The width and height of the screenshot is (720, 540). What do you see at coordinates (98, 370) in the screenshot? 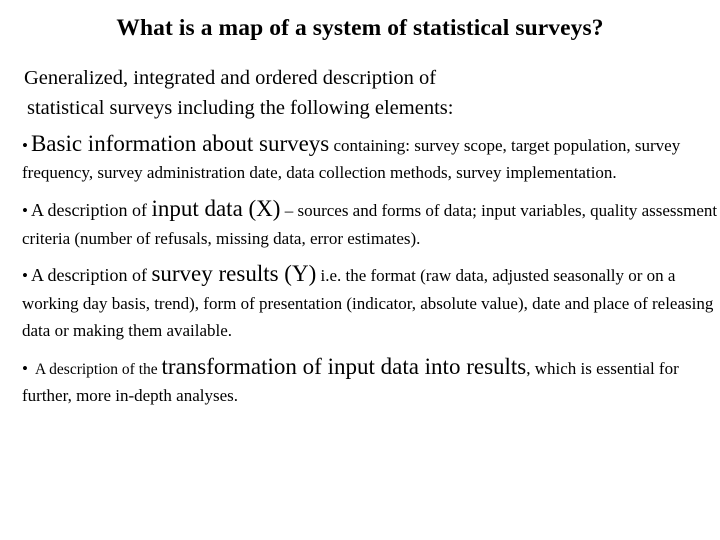
I see `bullet-lead: A description of the` at bounding box center [98, 370].